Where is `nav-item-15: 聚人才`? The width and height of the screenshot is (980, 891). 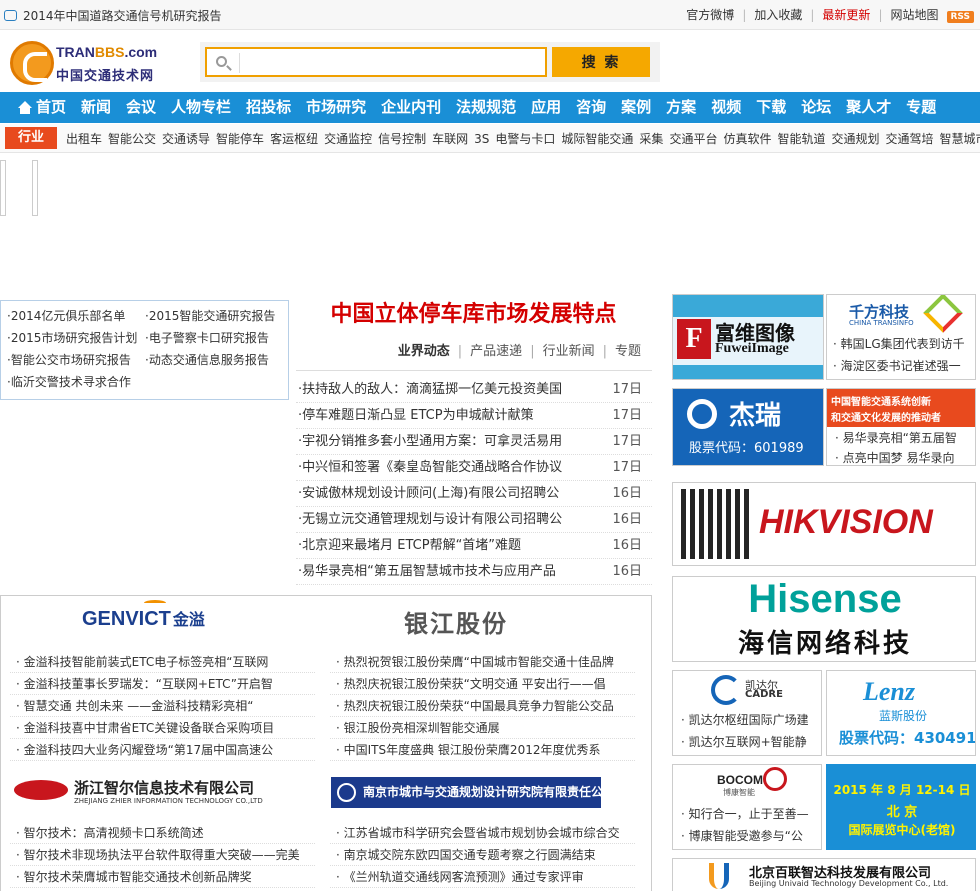
nav-item-15: 聚人才 is located at coordinates (868, 107).